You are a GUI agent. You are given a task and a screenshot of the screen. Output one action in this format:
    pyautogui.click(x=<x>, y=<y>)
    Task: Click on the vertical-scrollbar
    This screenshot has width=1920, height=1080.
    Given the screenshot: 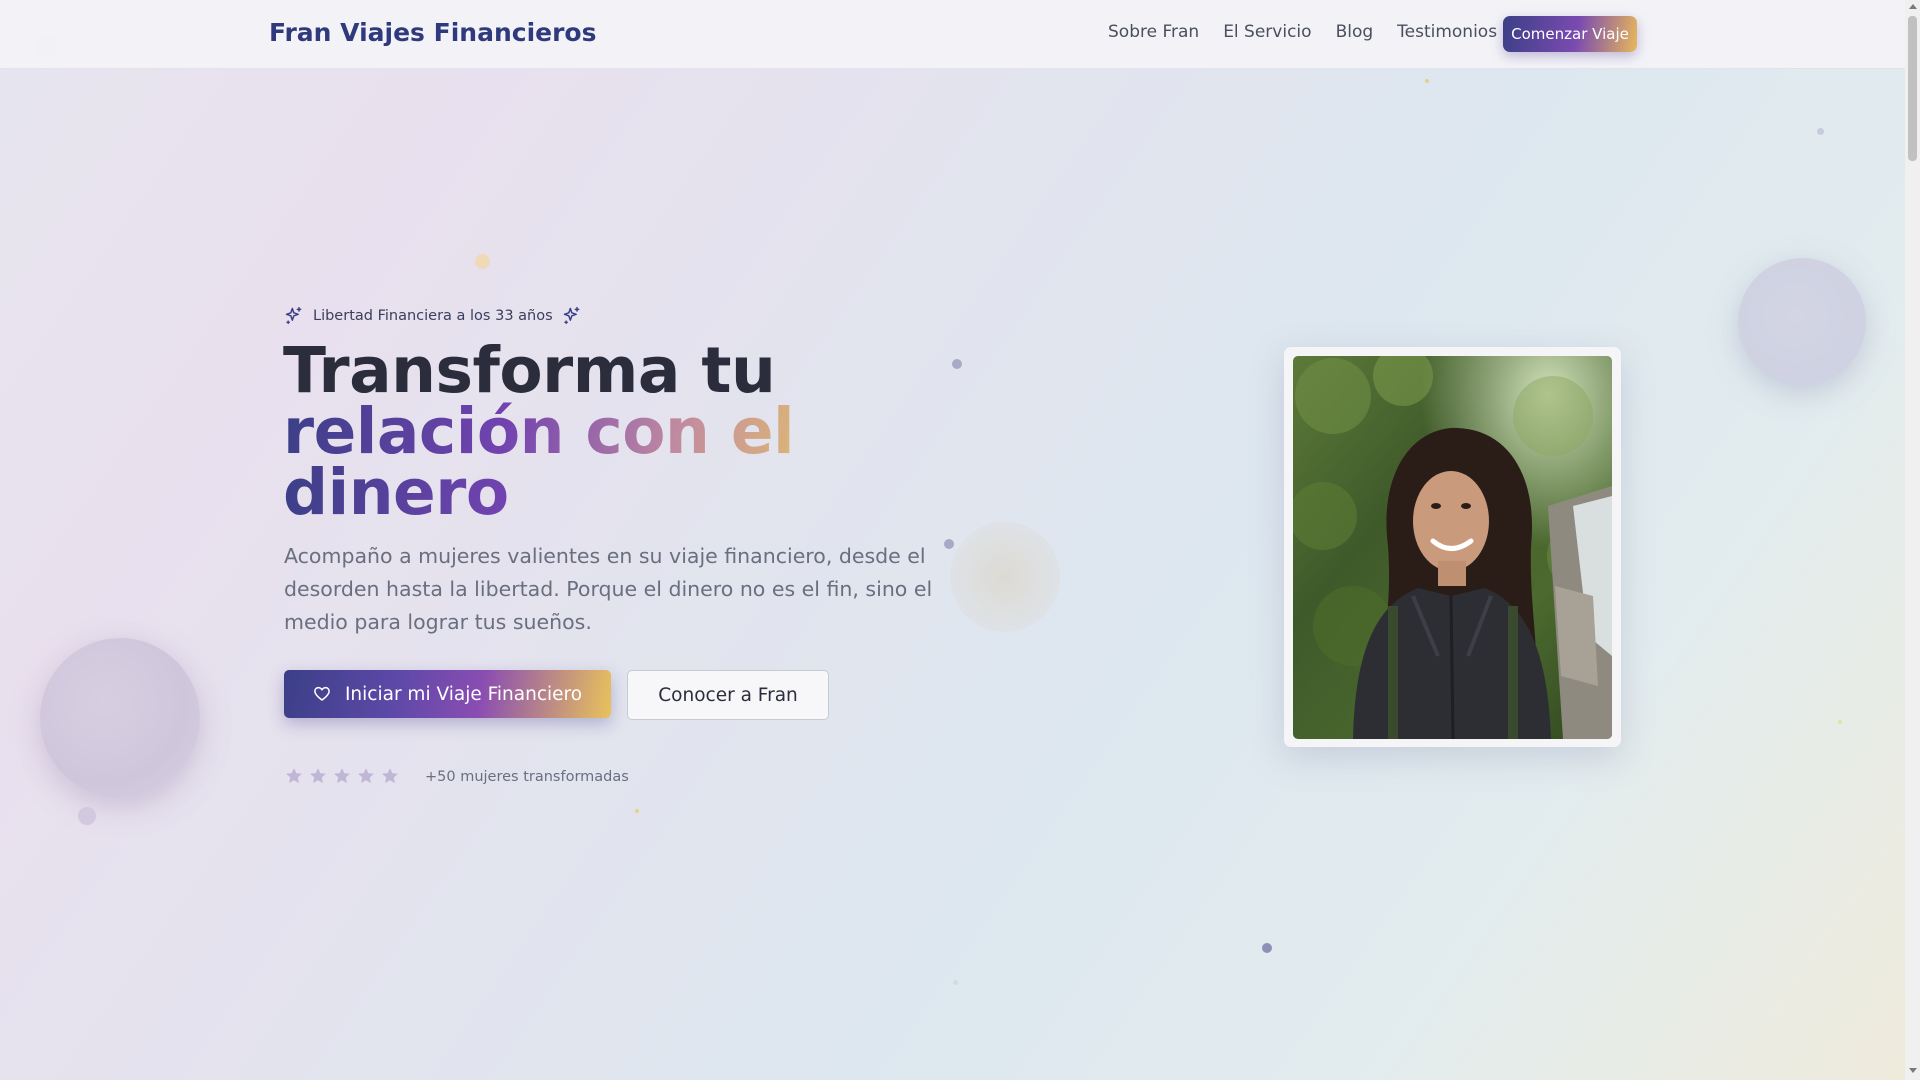 What is the action you would take?
    pyautogui.click(x=1912, y=540)
    